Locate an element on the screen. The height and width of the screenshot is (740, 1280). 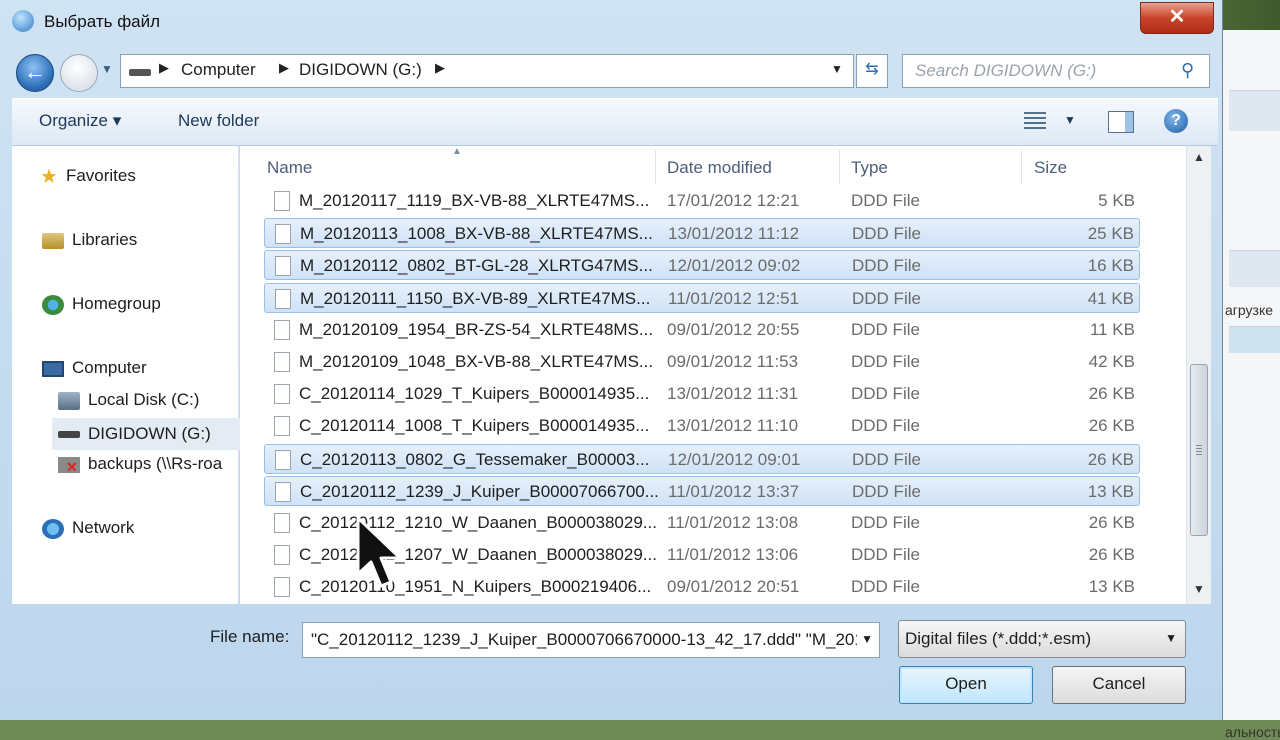
file-size: 42 KB is located at coordinates (1111, 361).